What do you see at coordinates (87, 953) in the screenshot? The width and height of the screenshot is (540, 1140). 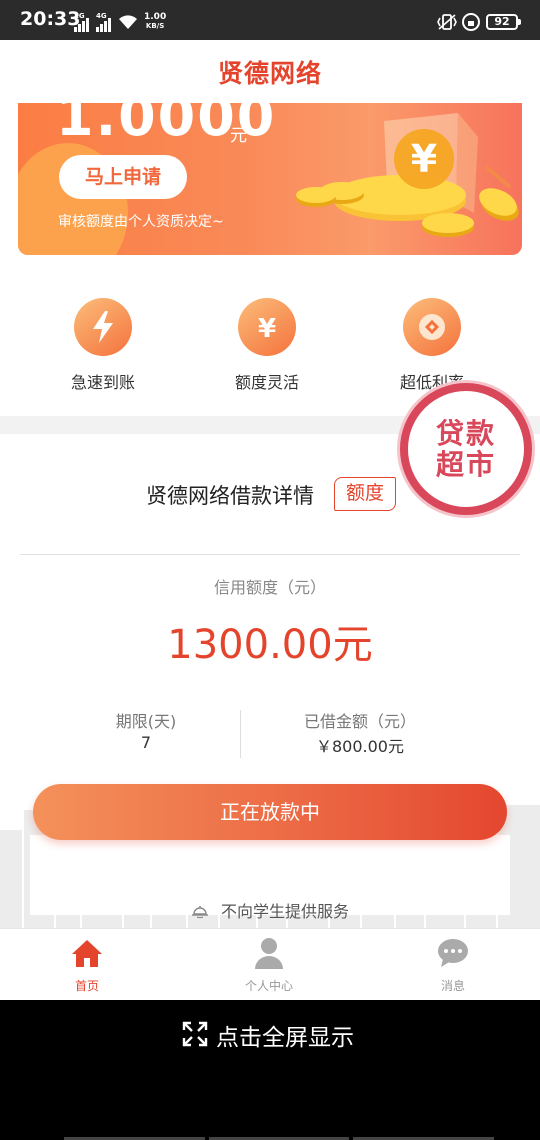 I see `home-icon` at bounding box center [87, 953].